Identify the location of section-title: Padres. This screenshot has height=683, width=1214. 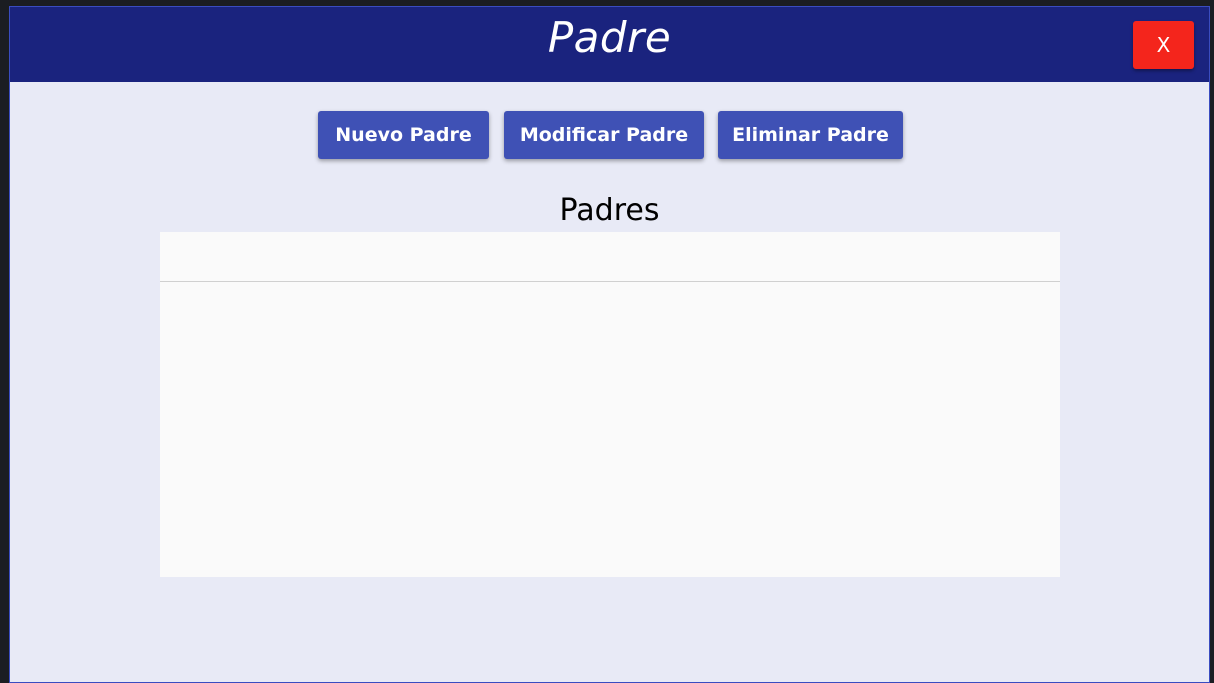
(609, 210).